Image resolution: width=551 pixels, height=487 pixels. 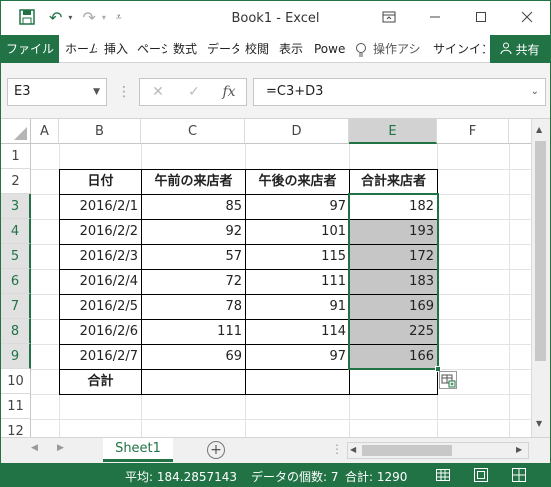 I want to click on sum-label: 合計, so click(x=100, y=382).